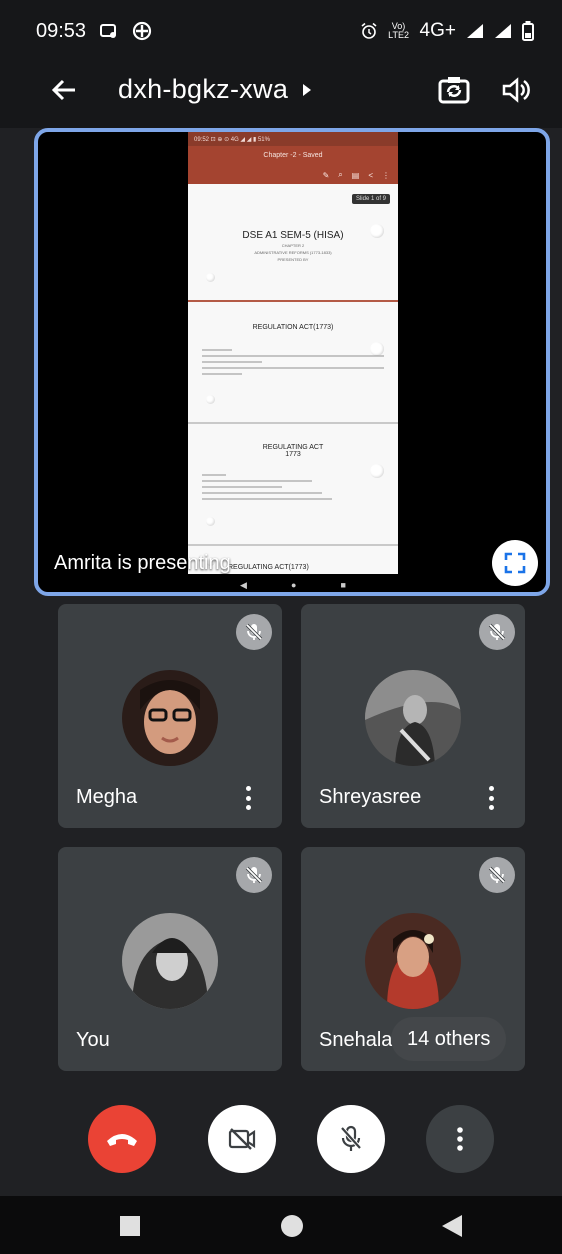 The height and width of the screenshot is (1254, 562). I want to click on participant-tile-shreyasree: Shreyasree, so click(413, 716).